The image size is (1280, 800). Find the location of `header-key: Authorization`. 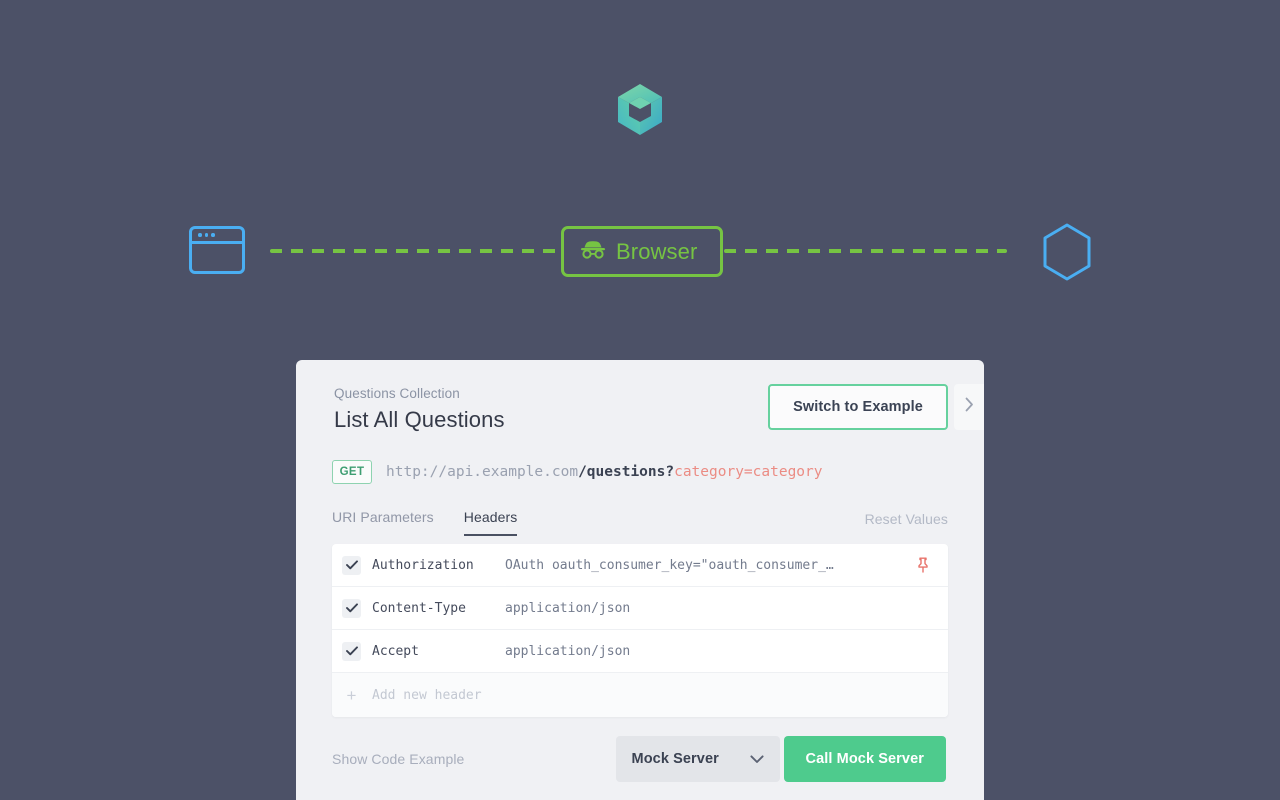

header-key: Authorization is located at coordinates (423, 565).